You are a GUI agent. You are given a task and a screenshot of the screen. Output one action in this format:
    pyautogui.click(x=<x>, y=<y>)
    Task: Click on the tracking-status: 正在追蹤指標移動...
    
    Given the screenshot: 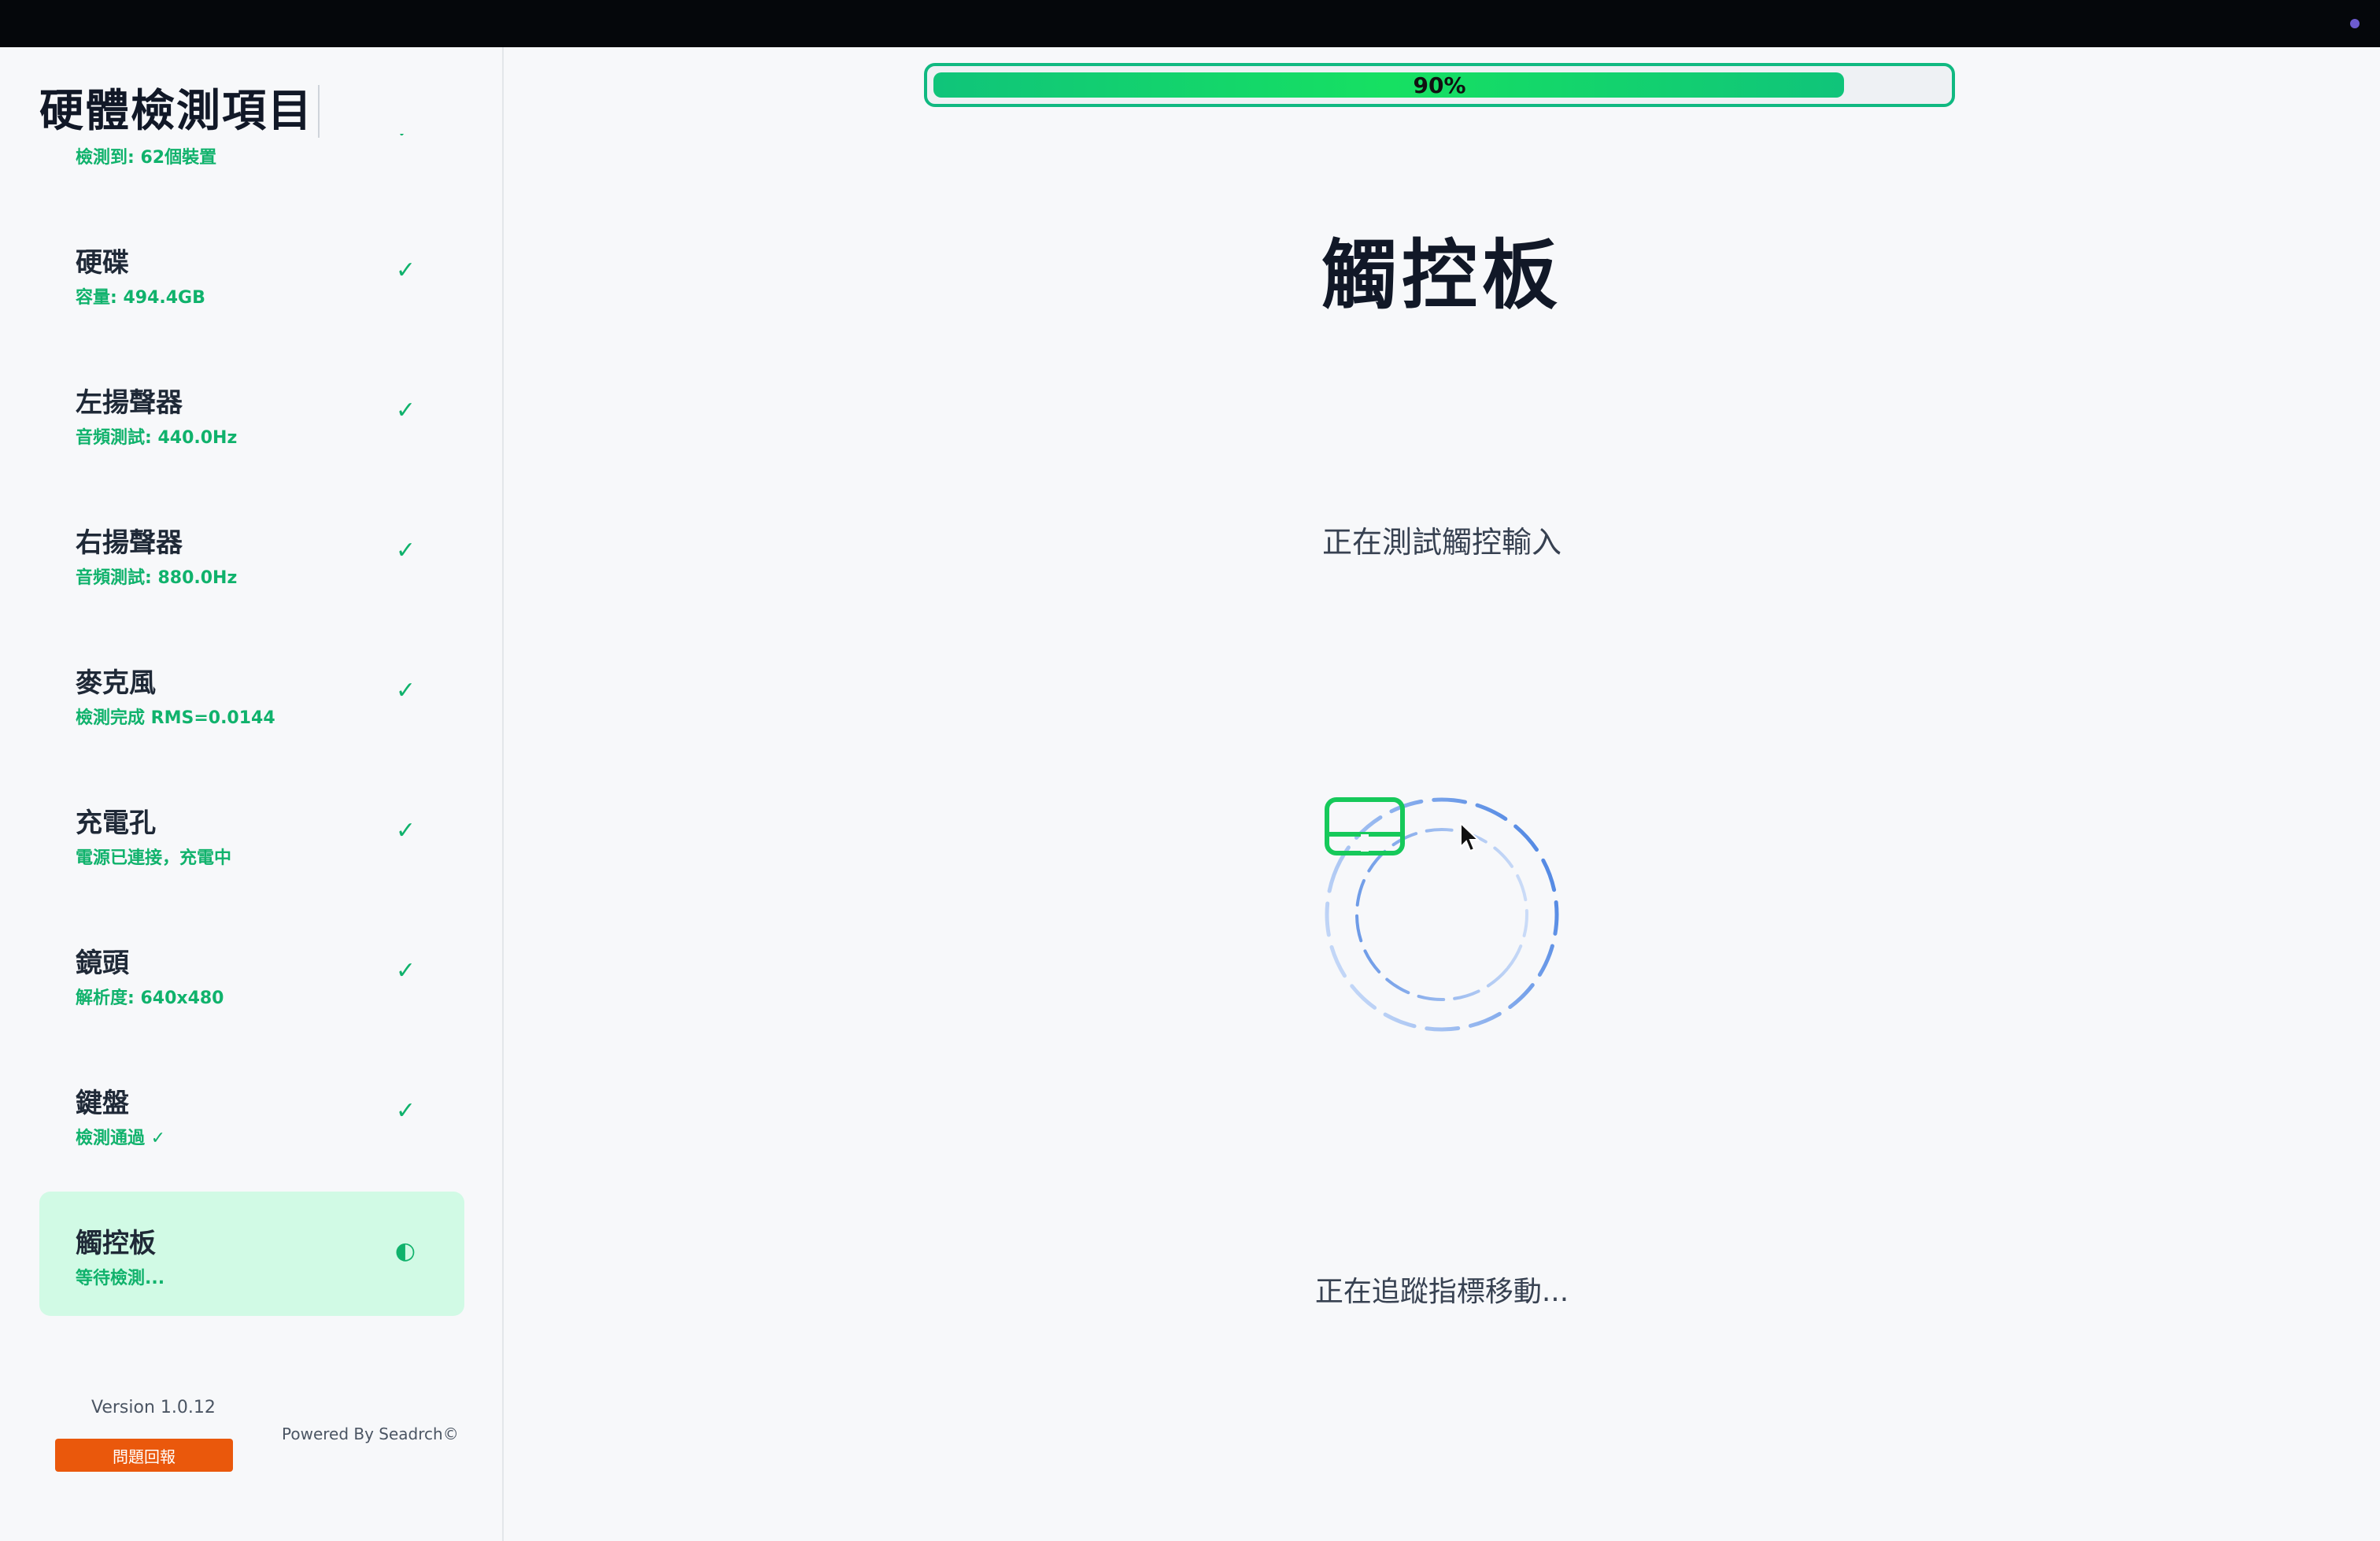 What is the action you would take?
    pyautogui.click(x=1441, y=1292)
    